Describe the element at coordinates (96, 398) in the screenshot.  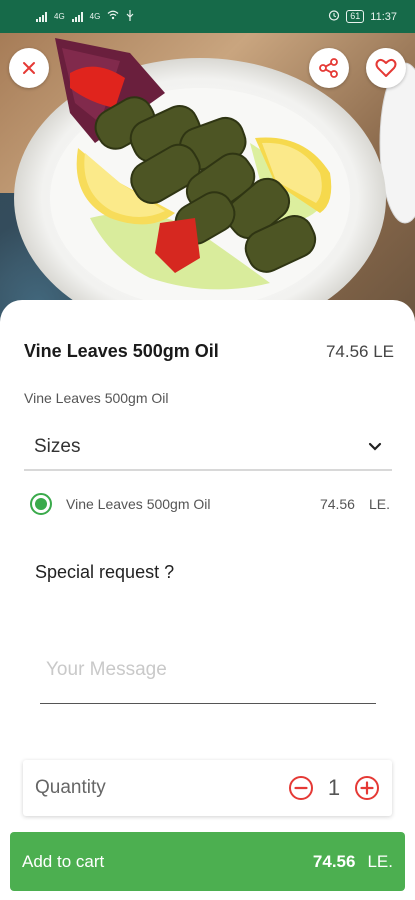
I see `product-description: Vine Leaves 500gm Oil` at that location.